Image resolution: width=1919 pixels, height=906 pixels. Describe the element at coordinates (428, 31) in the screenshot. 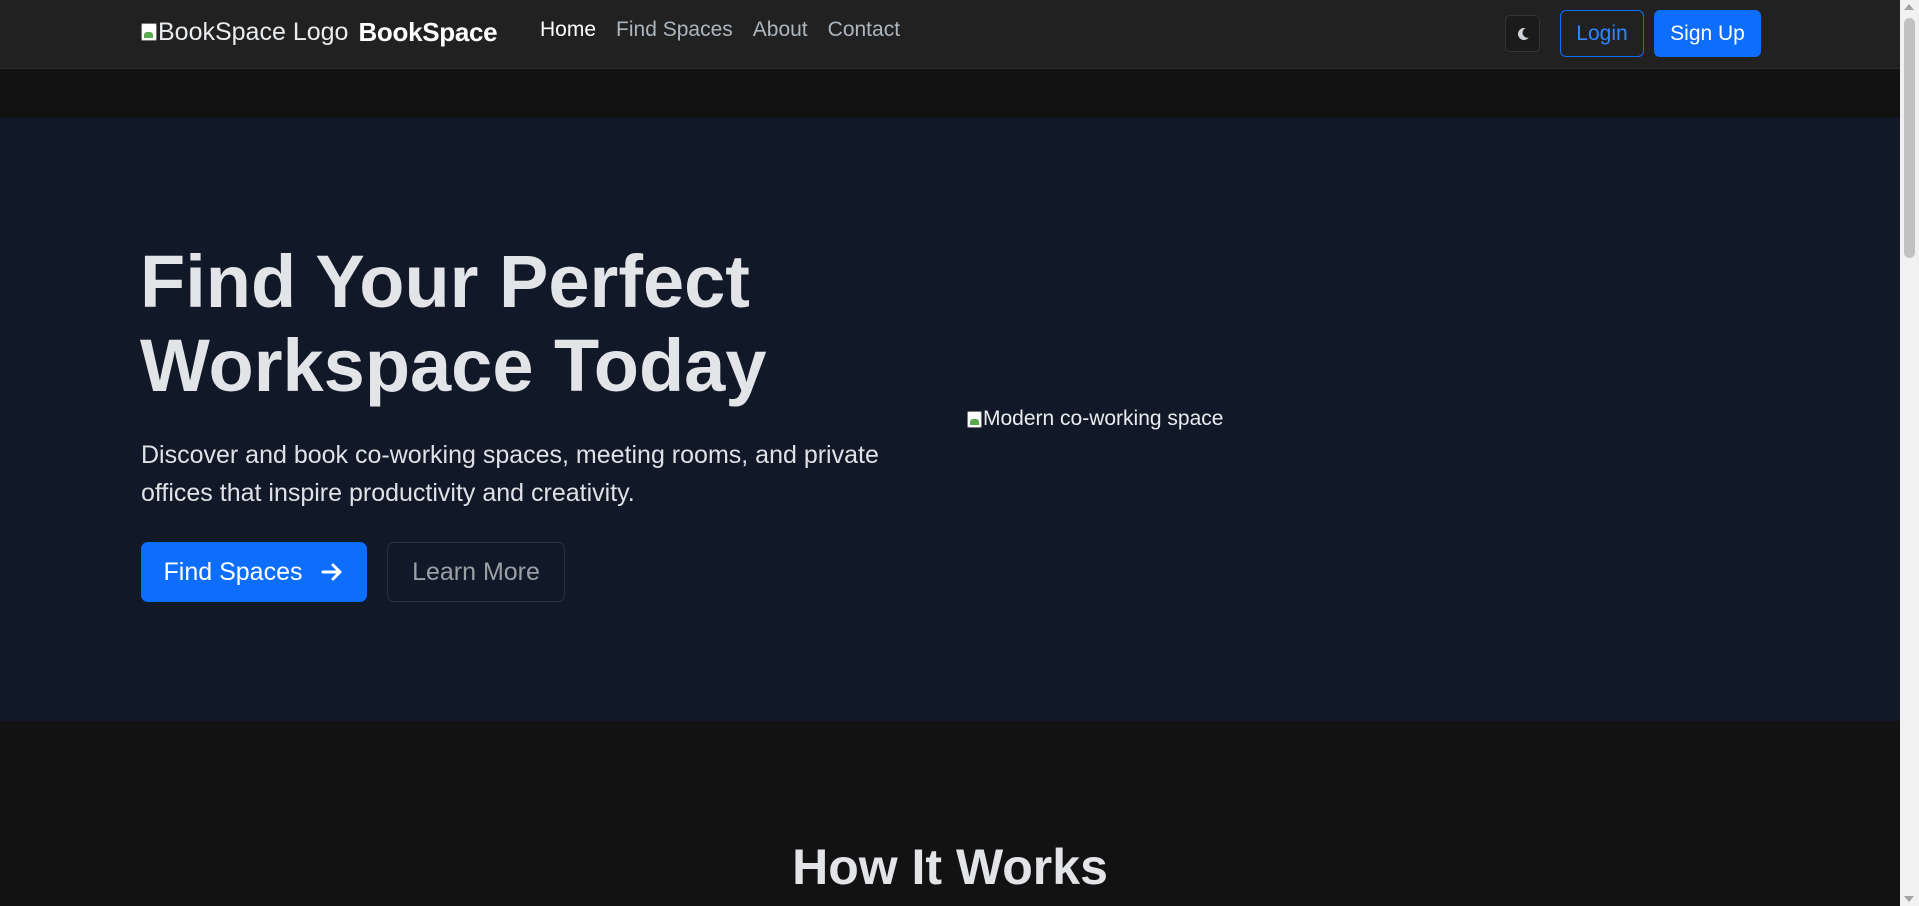

I see `brand-name: BookSpace` at that location.